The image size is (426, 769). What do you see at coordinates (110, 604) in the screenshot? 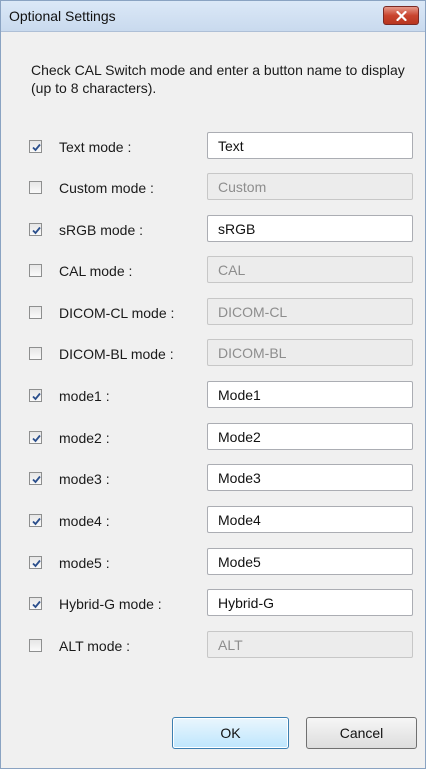
I see `mode-label: Hybrid-G mode :` at bounding box center [110, 604].